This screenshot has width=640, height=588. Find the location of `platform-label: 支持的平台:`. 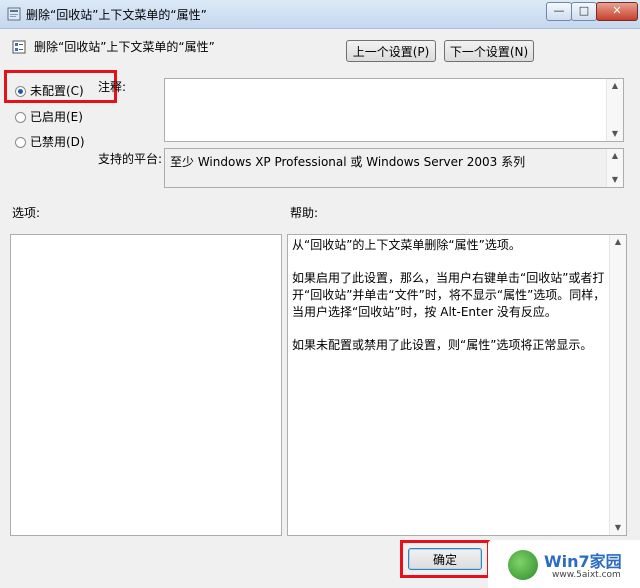

platform-label: 支持的平台: is located at coordinates (130, 159).